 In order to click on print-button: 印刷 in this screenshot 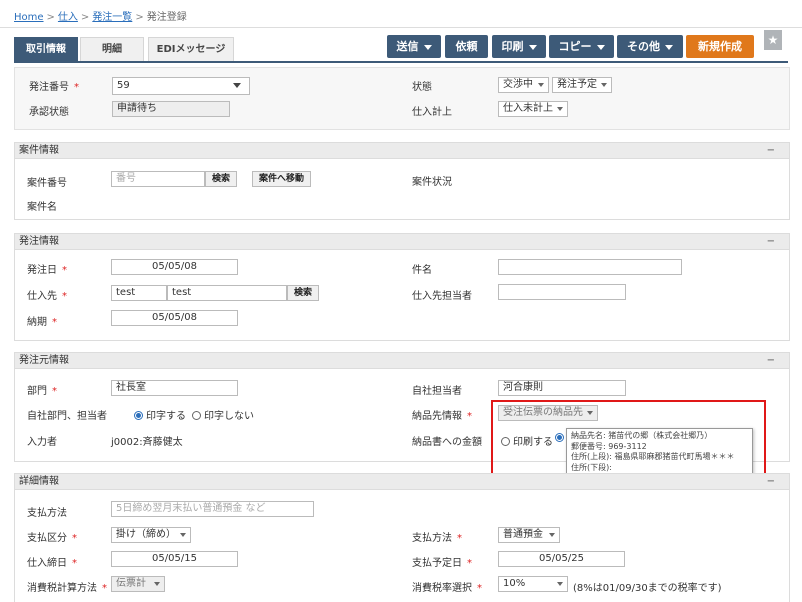, I will do `click(519, 46)`.